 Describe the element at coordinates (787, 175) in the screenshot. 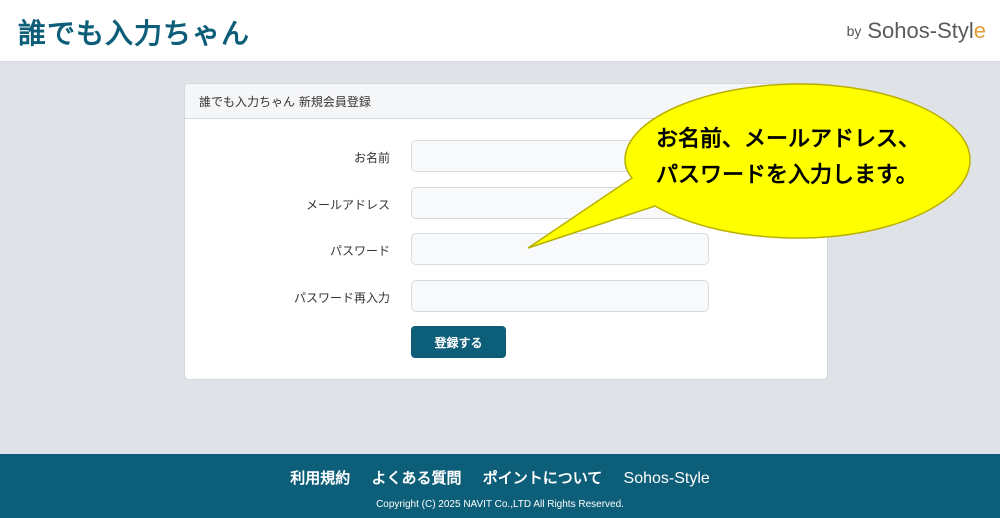

I see `callout-line-2: パスワードを入力します。` at that location.